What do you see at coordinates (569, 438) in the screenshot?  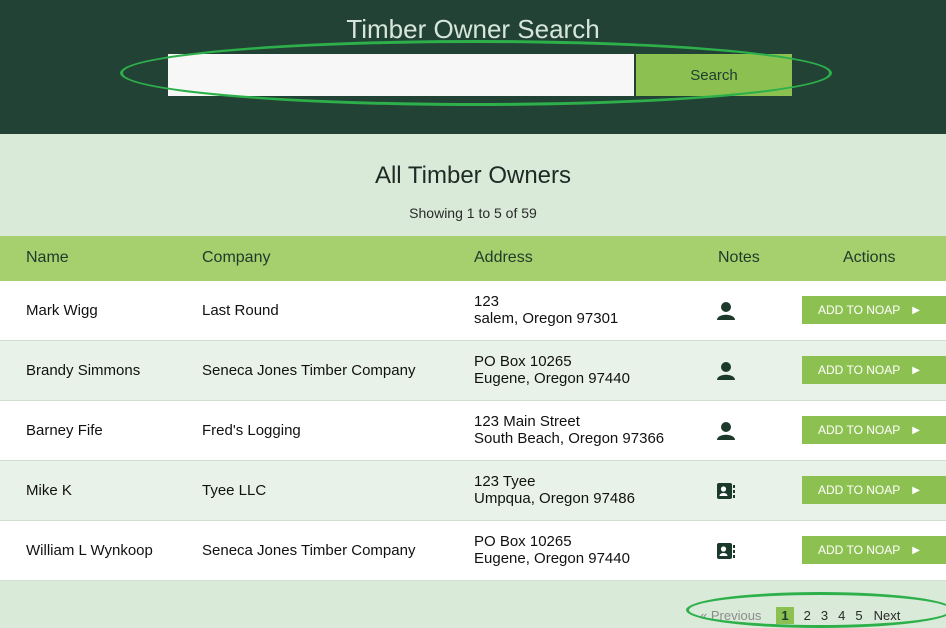 I see `address-line-2: South Beach, Oregon 97366` at bounding box center [569, 438].